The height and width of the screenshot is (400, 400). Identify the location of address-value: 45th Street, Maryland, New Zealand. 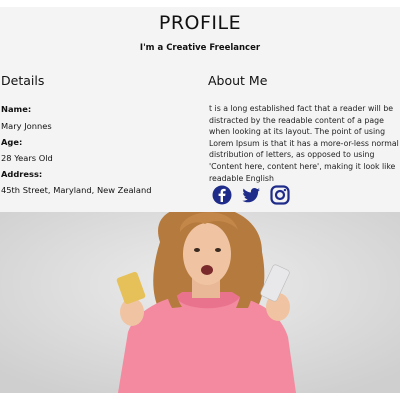
(76, 190).